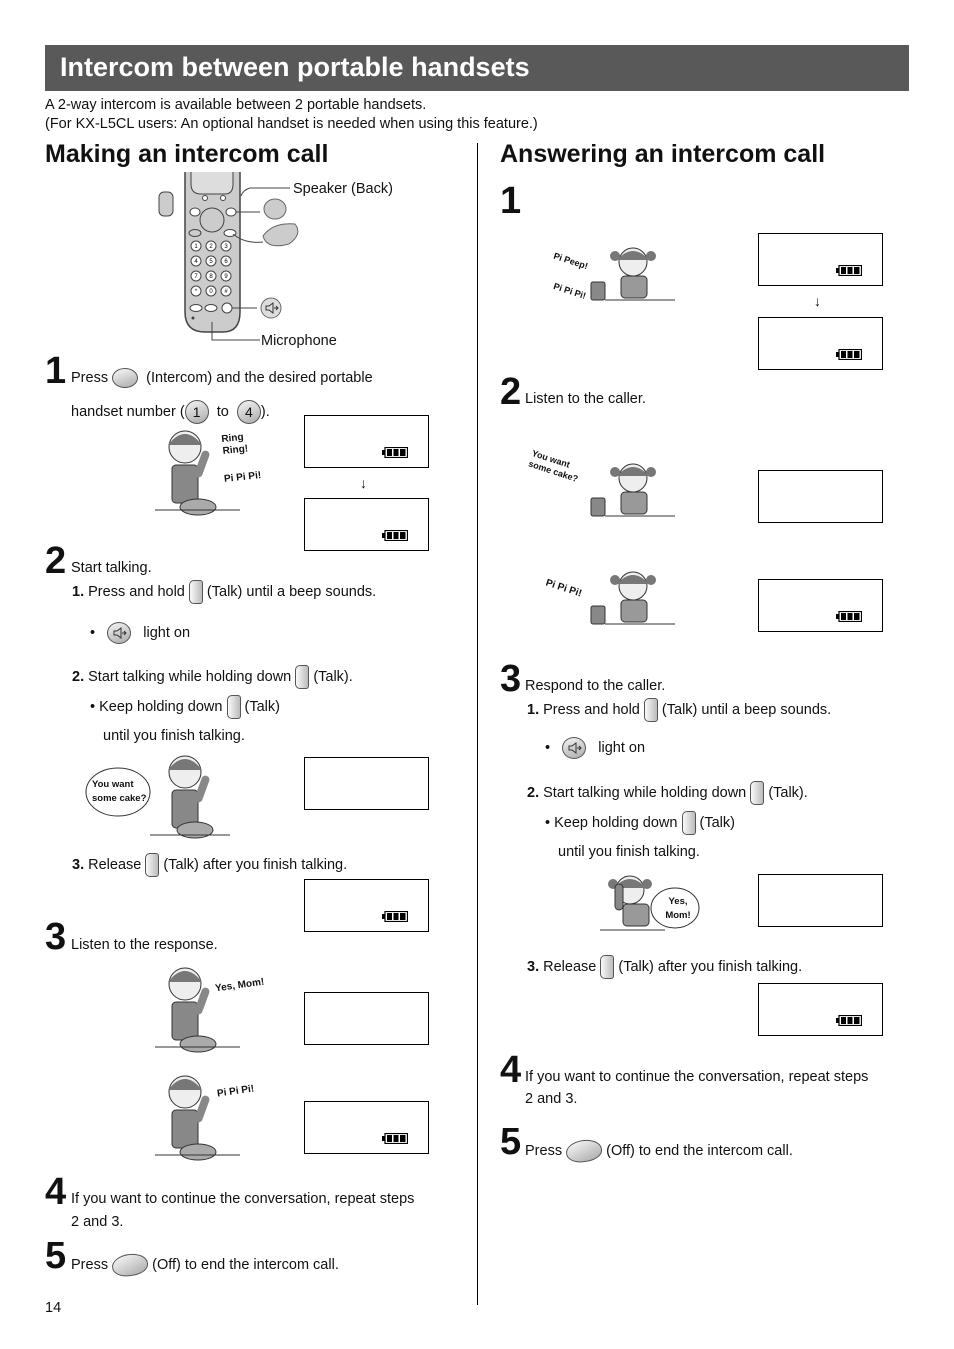 The width and height of the screenshot is (954, 1349). I want to click on making-step-2-keep: • Keep holding down (Talk), so click(185, 707).